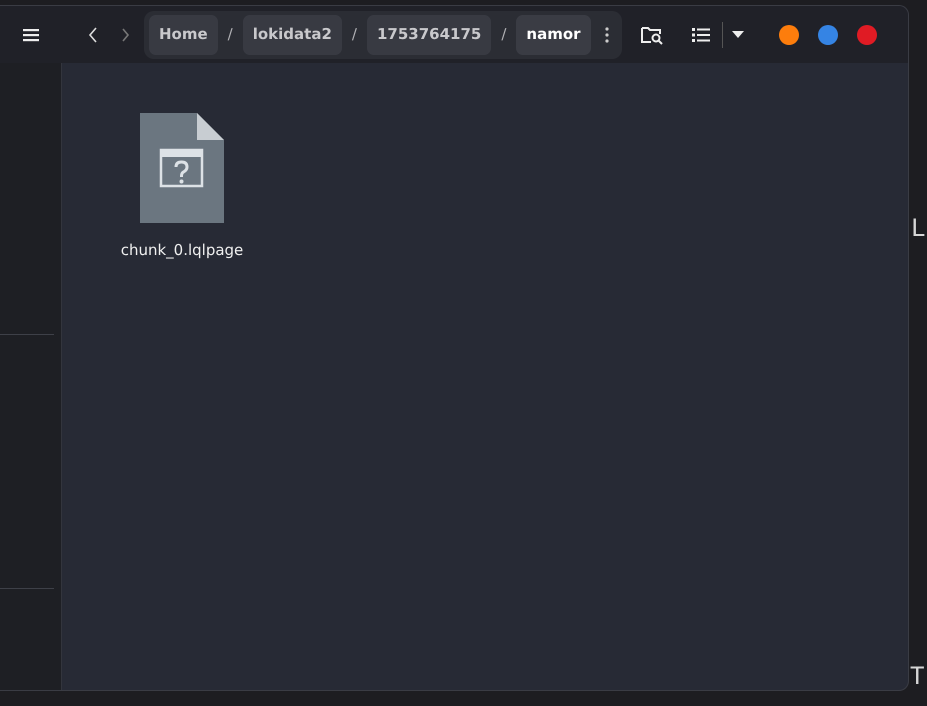 The width and height of the screenshot is (927, 706). Describe the element at coordinates (866, 34) in the screenshot. I see `close-button` at that location.